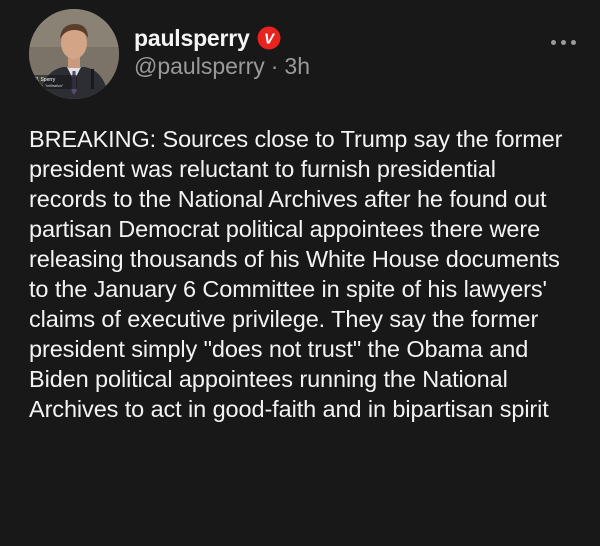  Describe the element at coordinates (45, 80) in the screenshot. I see `svg-text: P. Sperry` at that location.